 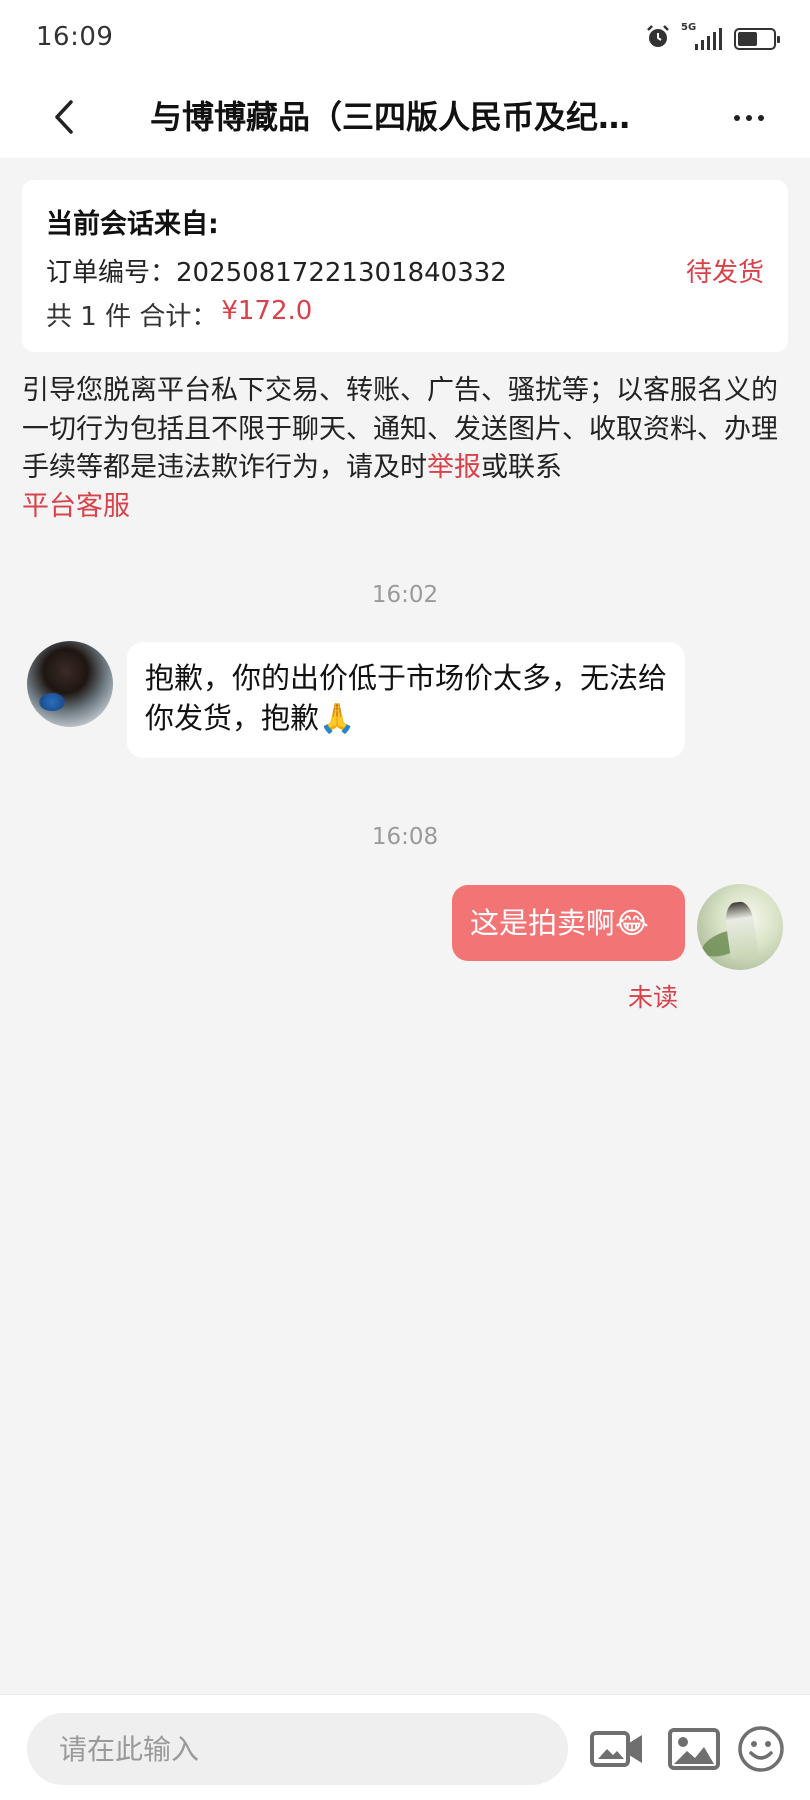 I want to click on status-icons: 5G, so click(x=712, y=38).